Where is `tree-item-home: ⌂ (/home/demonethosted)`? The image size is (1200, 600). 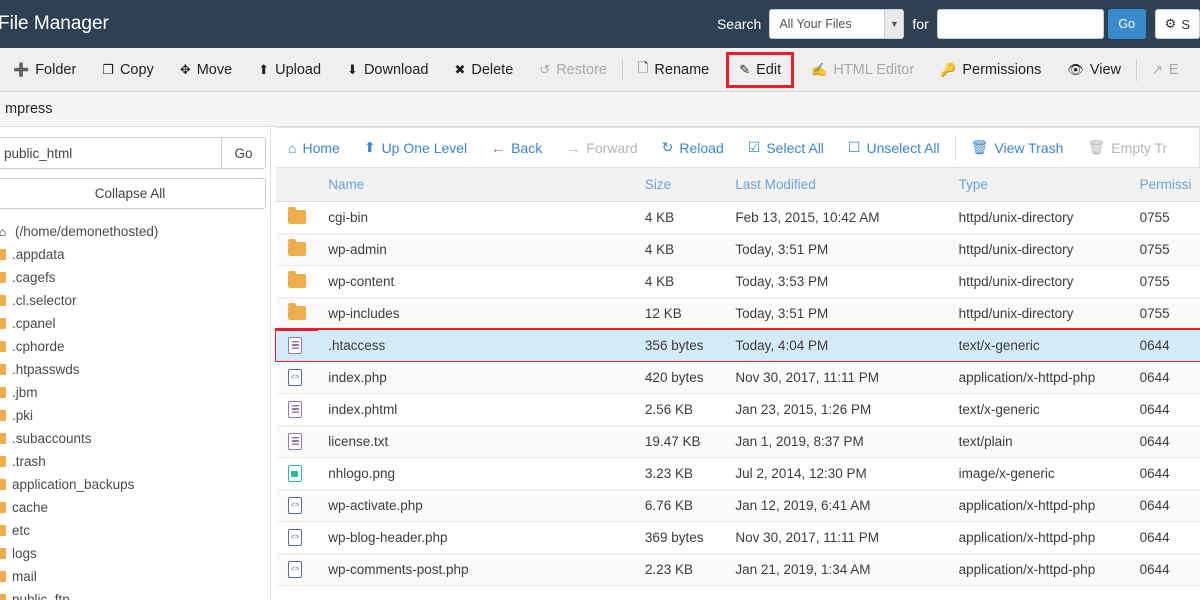
tree-item-home: ⌂ (/home/demonethosted) is located at coordinates (135, 231).